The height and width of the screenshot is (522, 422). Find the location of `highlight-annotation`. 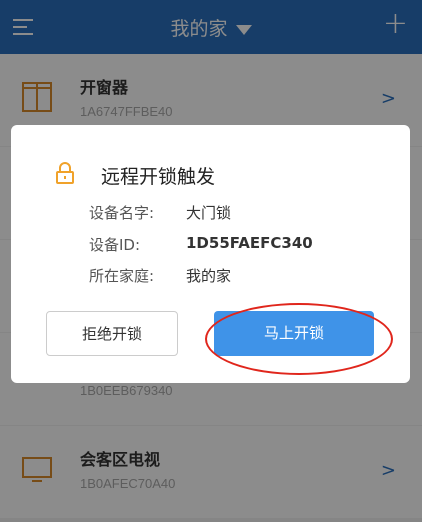

highlight-annotation is located at coordinates (299, 339).